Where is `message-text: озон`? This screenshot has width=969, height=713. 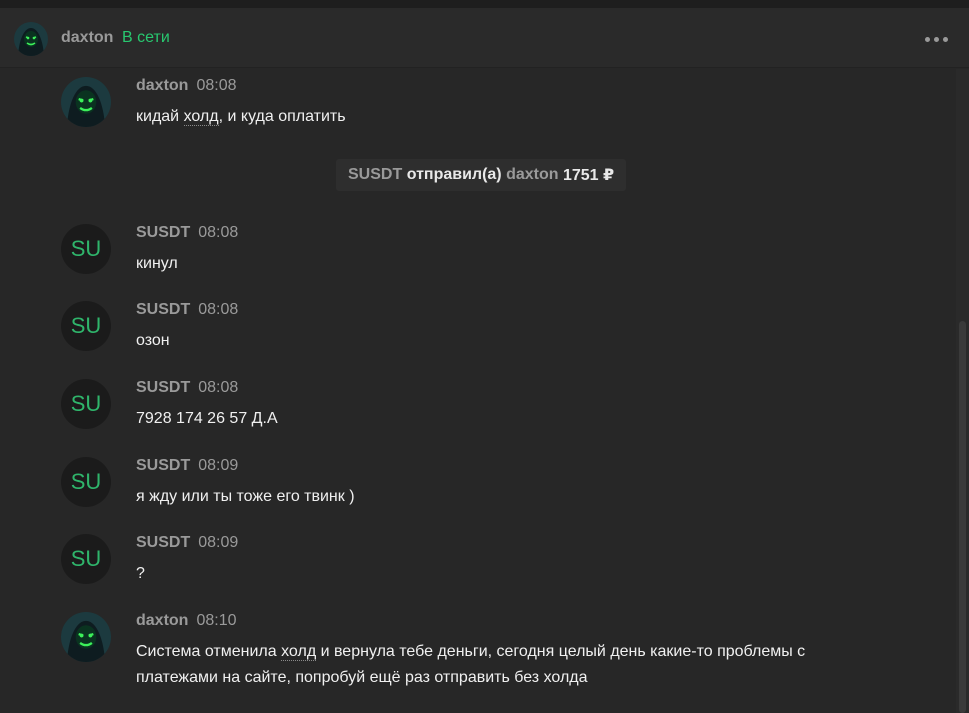
message-text: озон is located at coordinates (153, 340).